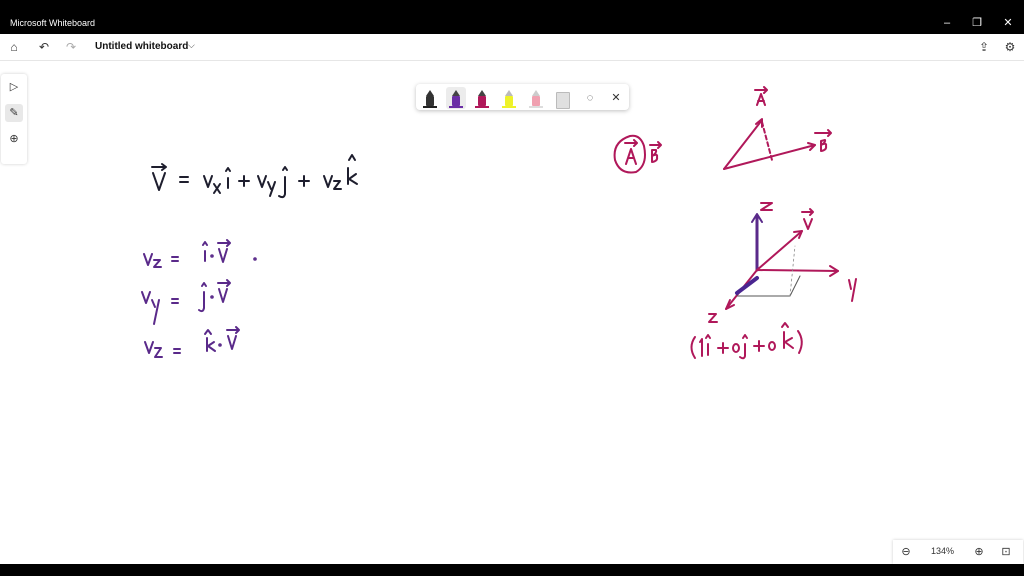  I want to click on dot-product-sketch, so click(735, 223).